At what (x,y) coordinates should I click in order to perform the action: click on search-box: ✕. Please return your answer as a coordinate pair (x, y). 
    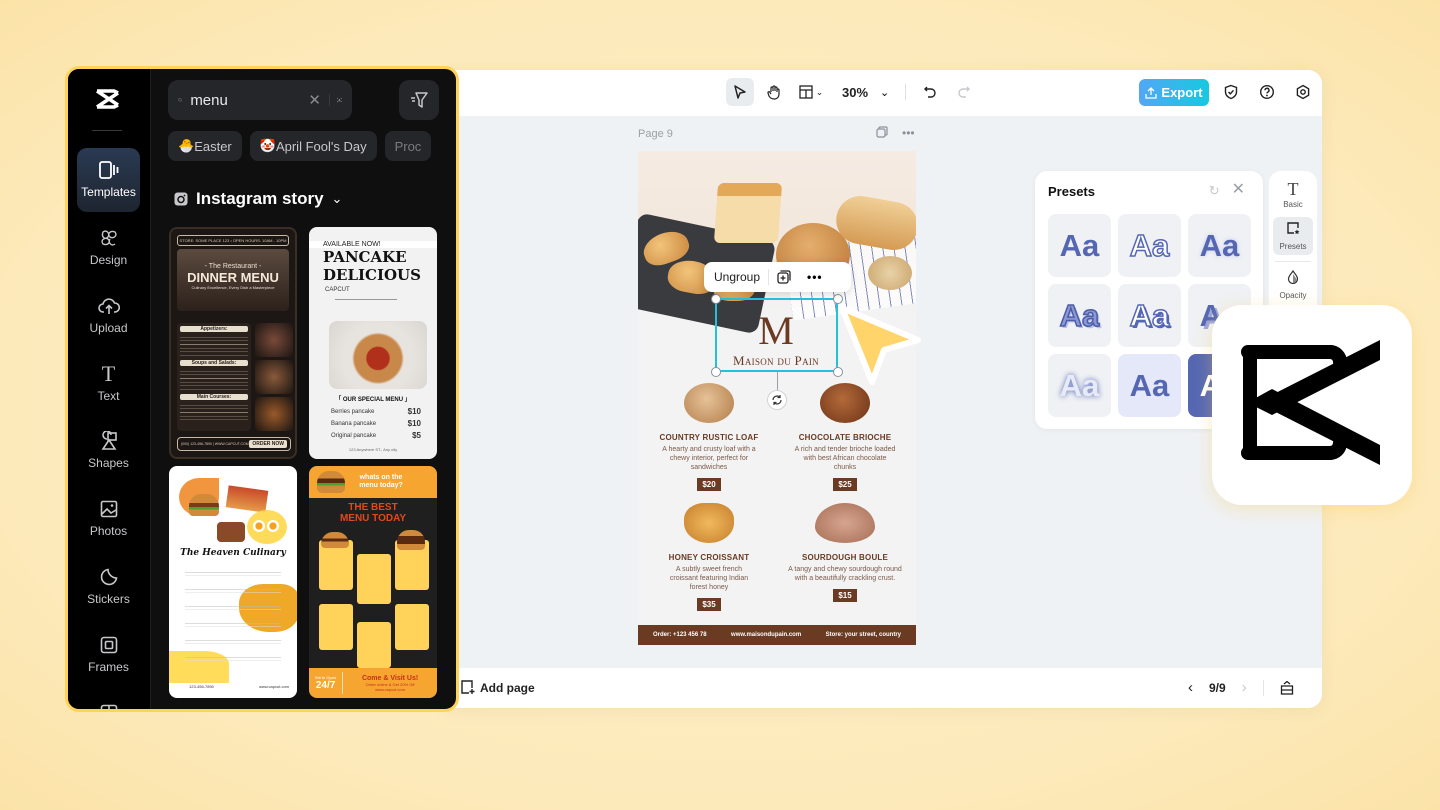
    Looking at the image, I should click on (260, 100).